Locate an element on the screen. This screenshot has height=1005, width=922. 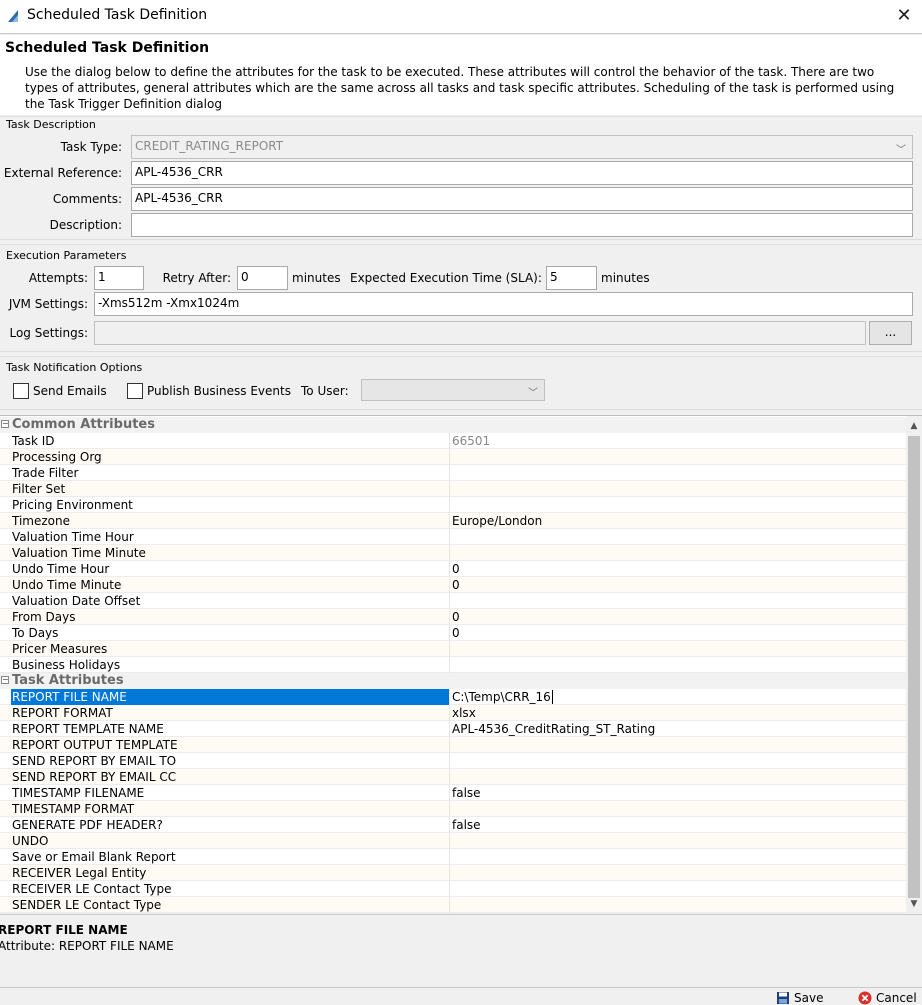
table-row: Processing Org is located at coordinates (453, 457).